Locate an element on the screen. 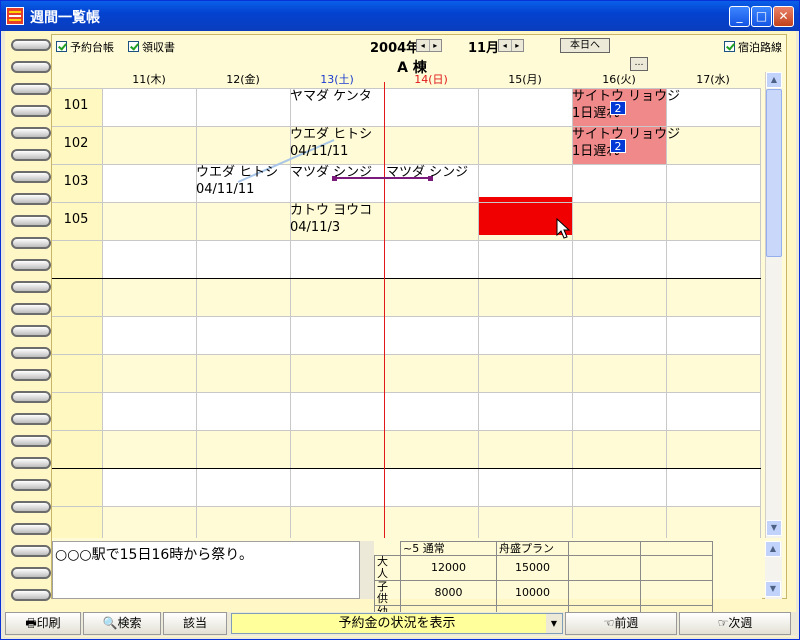 The image size is (800, 640). match-button: 該当 is located at coordinates (195, 623).